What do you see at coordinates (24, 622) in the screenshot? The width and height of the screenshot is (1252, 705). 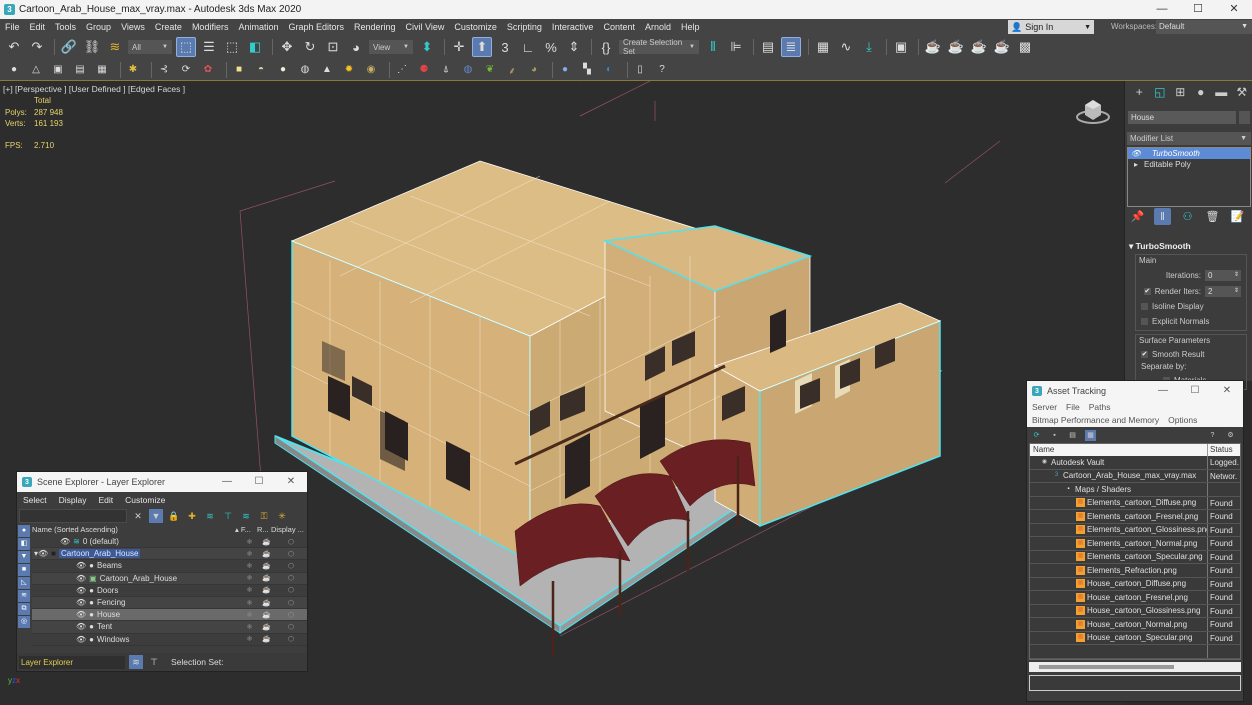 I see `display-xrefs-icon: ◎` at bounding box center [24, 622].